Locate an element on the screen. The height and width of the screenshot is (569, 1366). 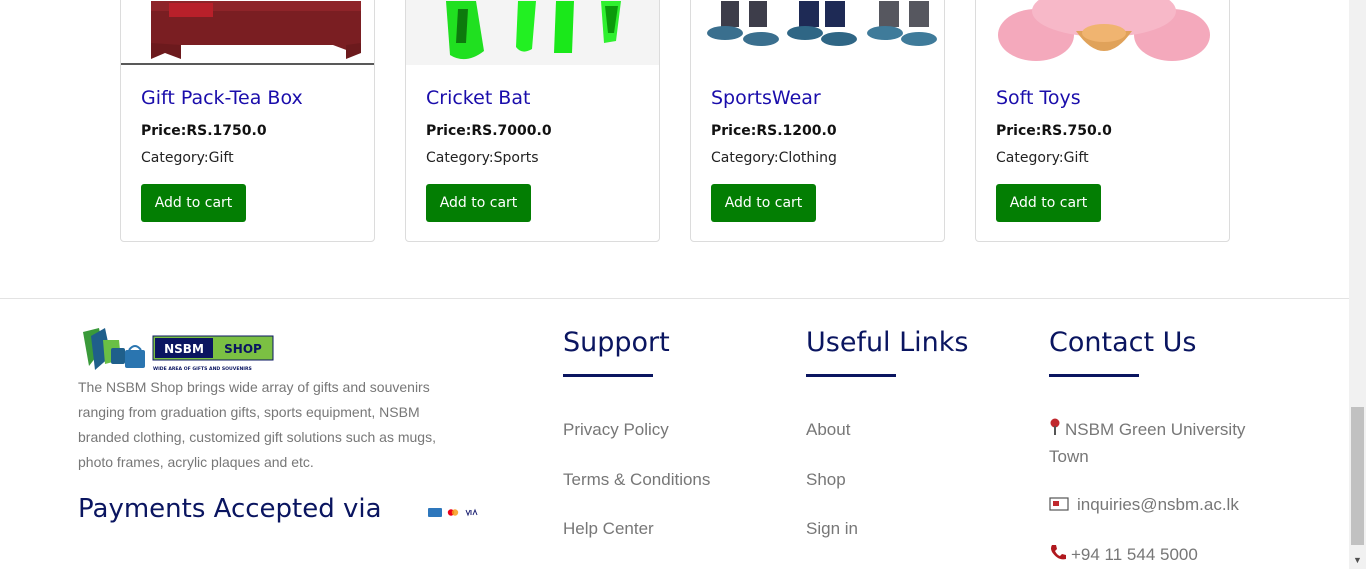
privacy-policy-link: Privacy Policy is located at coordinates (616, 430).